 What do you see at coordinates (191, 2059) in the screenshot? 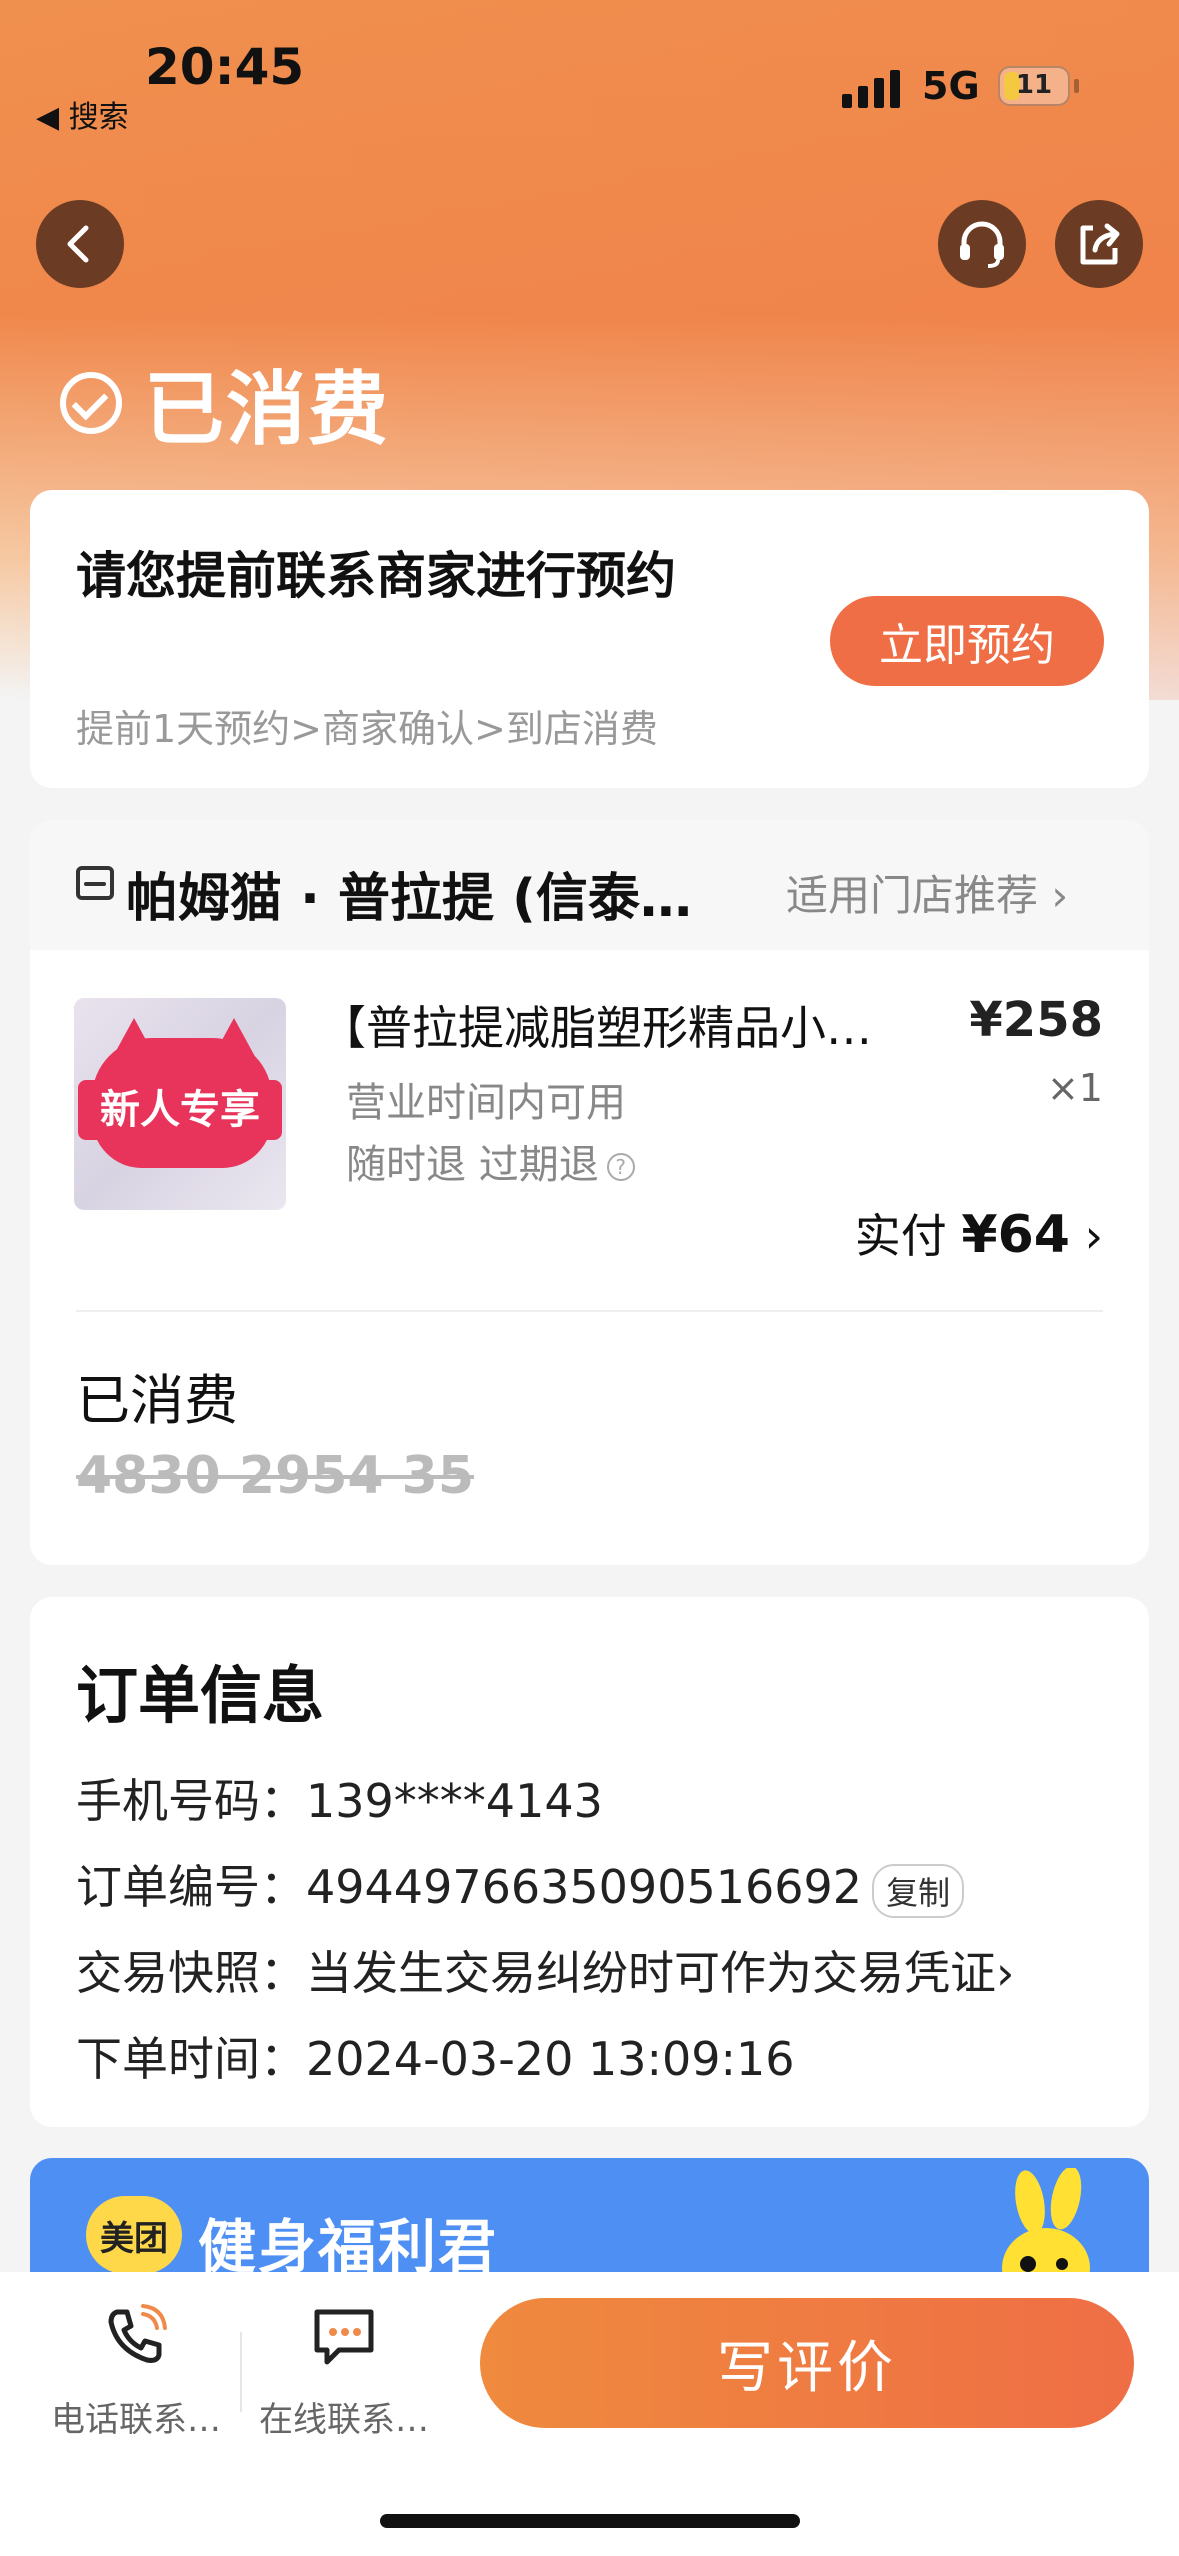
I see `order-time-label: 下单时间：` at bounding box center [191, 2059].